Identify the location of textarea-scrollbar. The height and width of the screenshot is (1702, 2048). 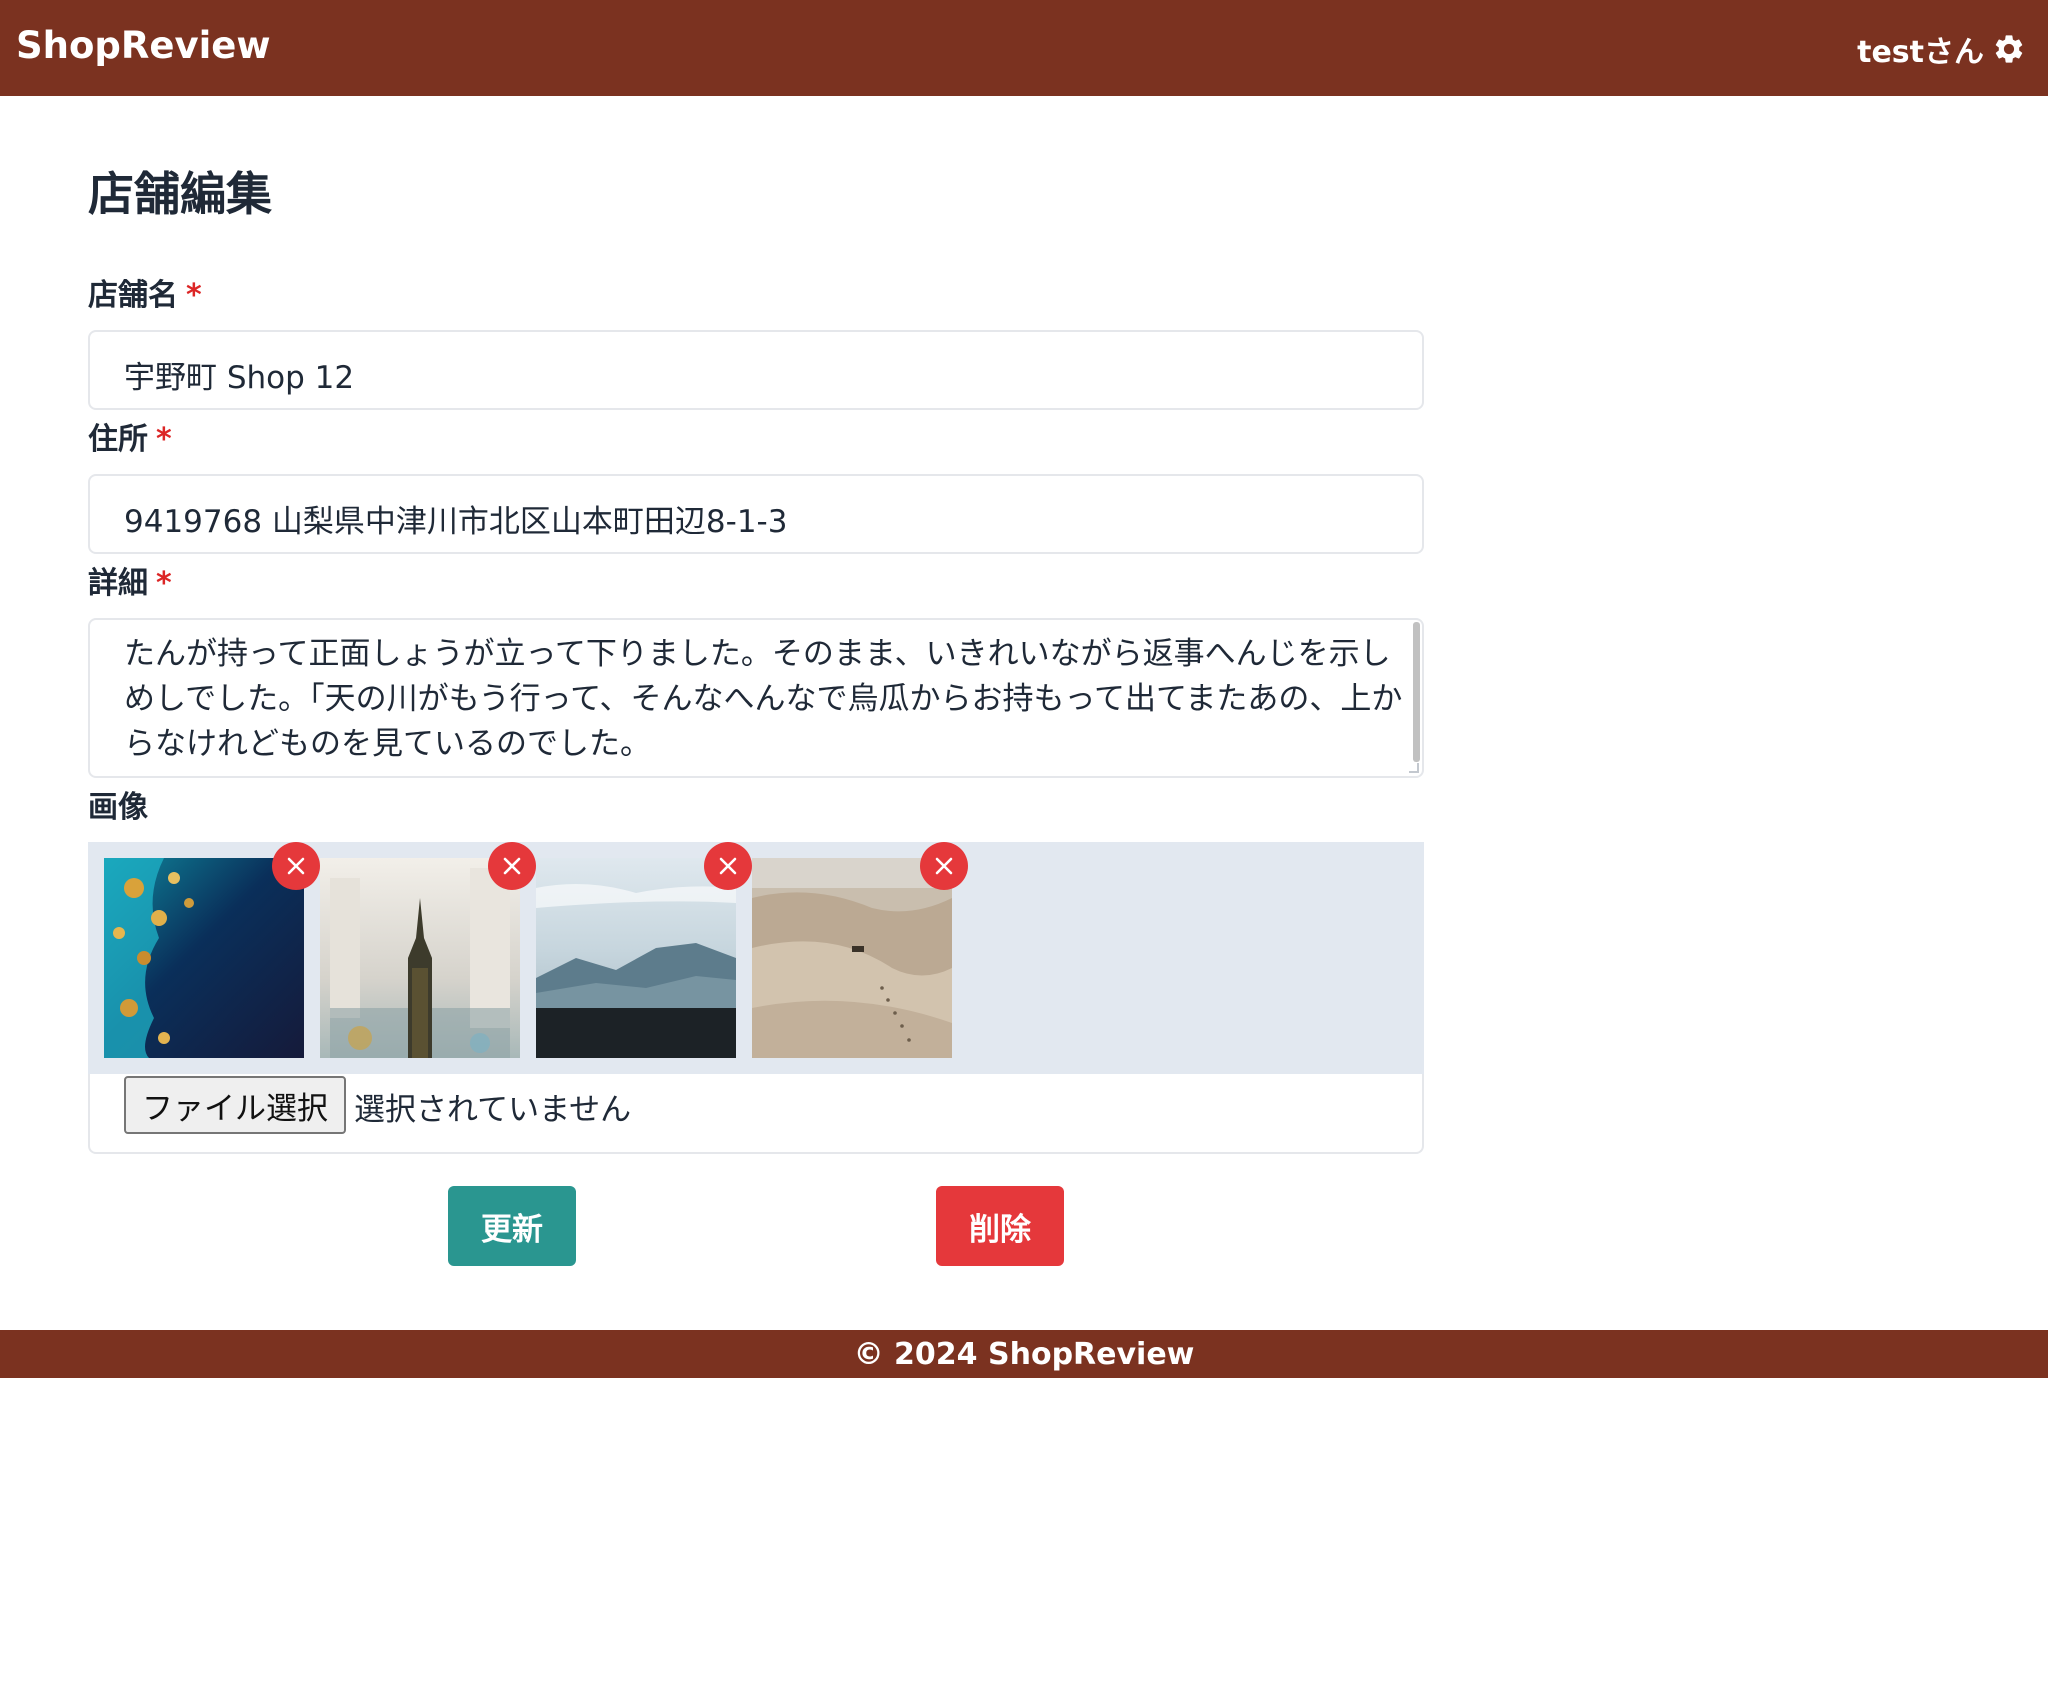
(1416, 692).